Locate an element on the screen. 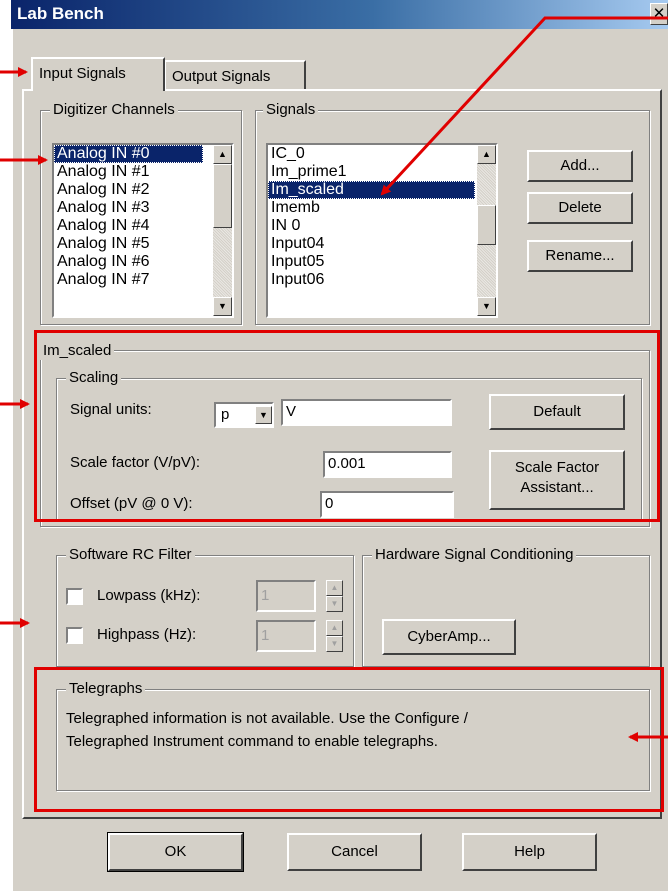 Image resolution: width=668 pixels, height=891 pixels. close-icon: ✕ is located at coordinates (659, 13).